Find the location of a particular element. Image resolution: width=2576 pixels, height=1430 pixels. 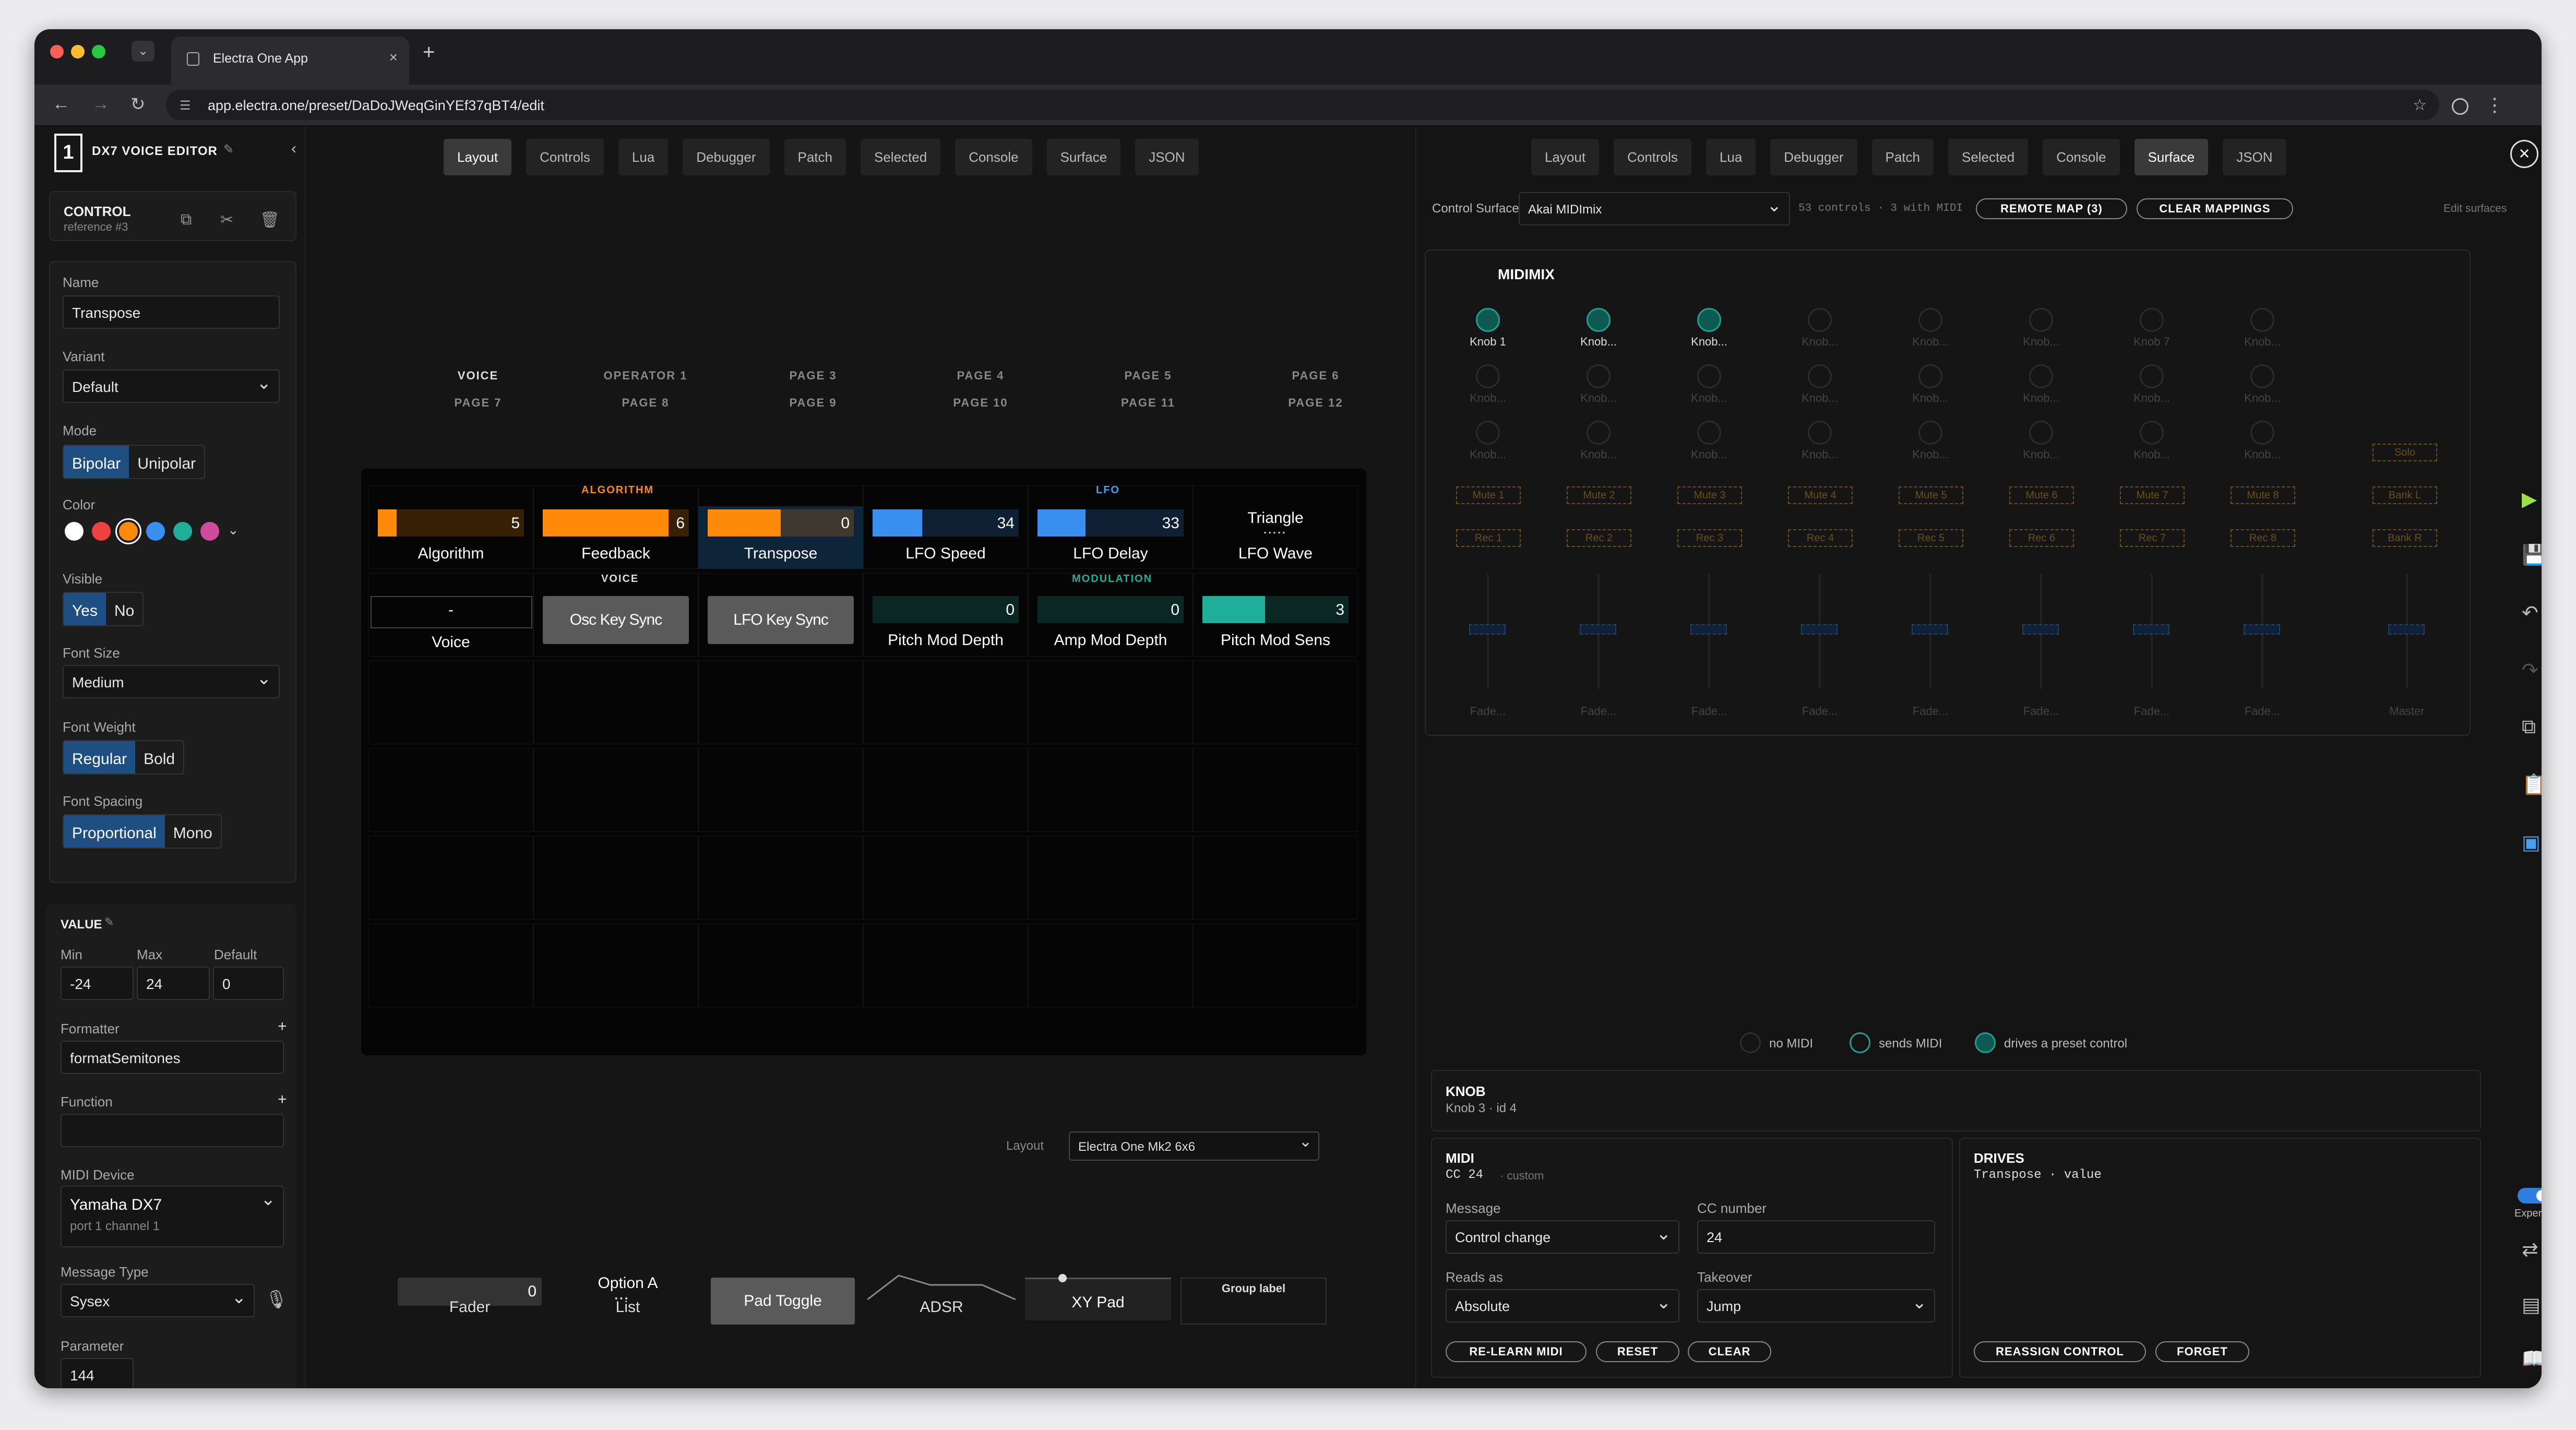

rec-button: Rec 4 is located at coordinates (1820, 538).